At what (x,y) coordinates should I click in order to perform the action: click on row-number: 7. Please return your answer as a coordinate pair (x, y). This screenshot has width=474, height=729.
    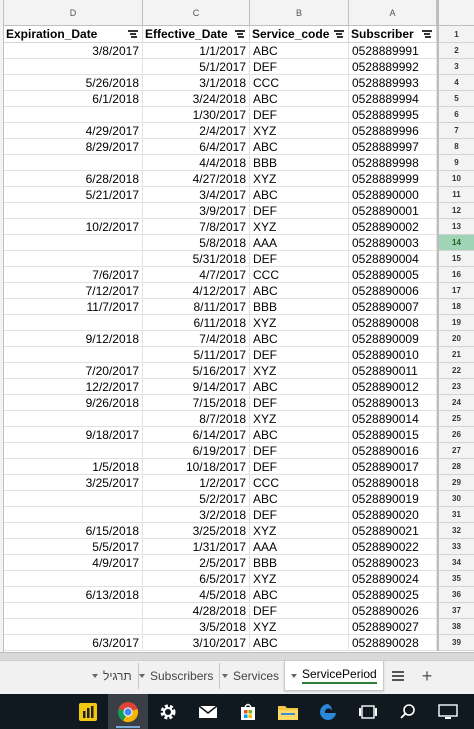
    Looking at the image, I should click on (456, 131).